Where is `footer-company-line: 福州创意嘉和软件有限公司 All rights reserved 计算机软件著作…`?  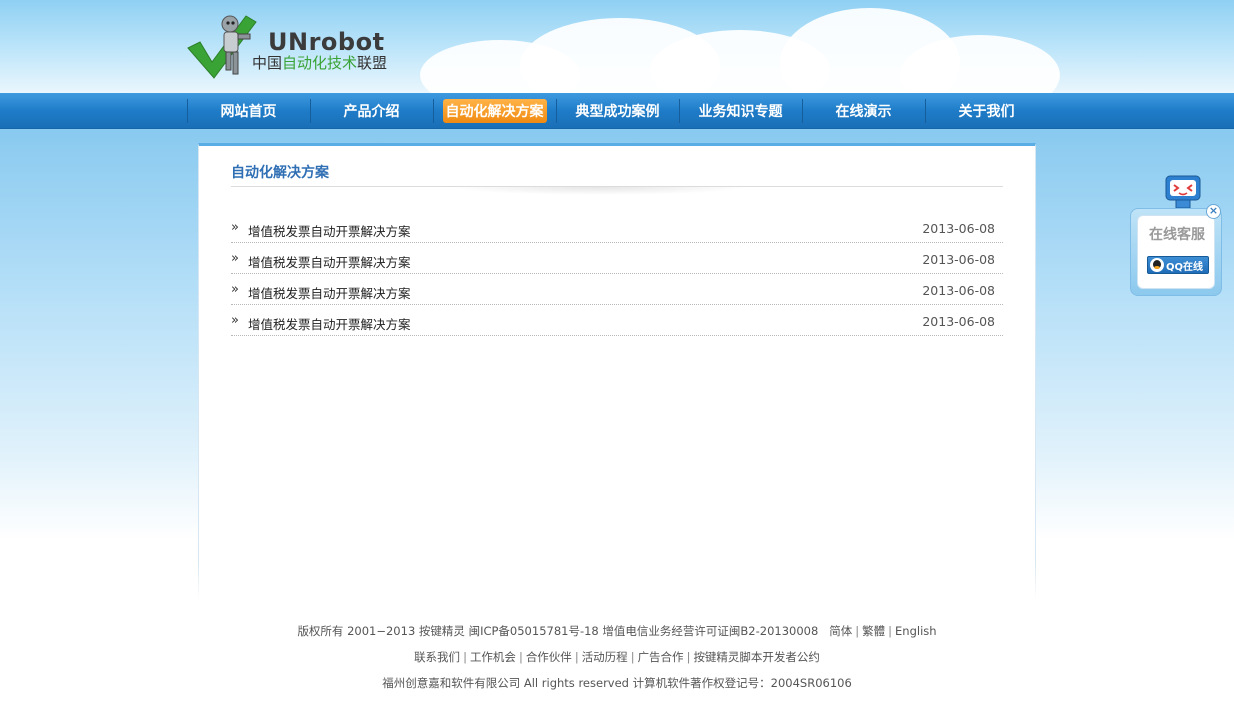
footer-company-line: 福州创意嘉和软件有限公司 All rights reserved 计算机软件著作… is located at coordinates (617, 685).